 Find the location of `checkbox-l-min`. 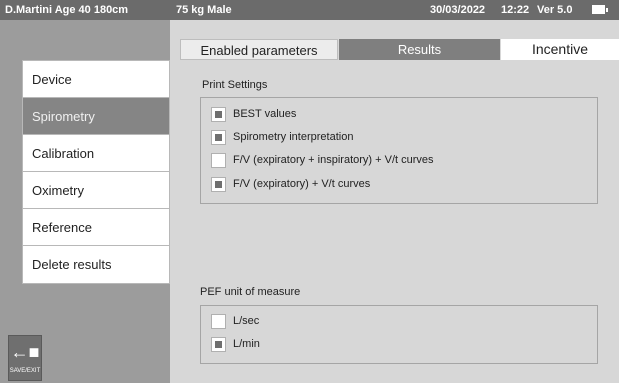

checkbox-l-min is located at coordinates (218, 344).